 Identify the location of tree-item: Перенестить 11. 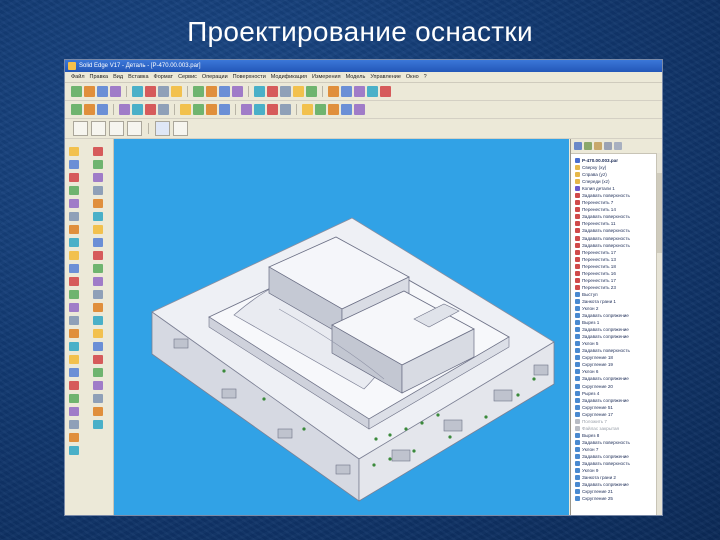
(618, 223).